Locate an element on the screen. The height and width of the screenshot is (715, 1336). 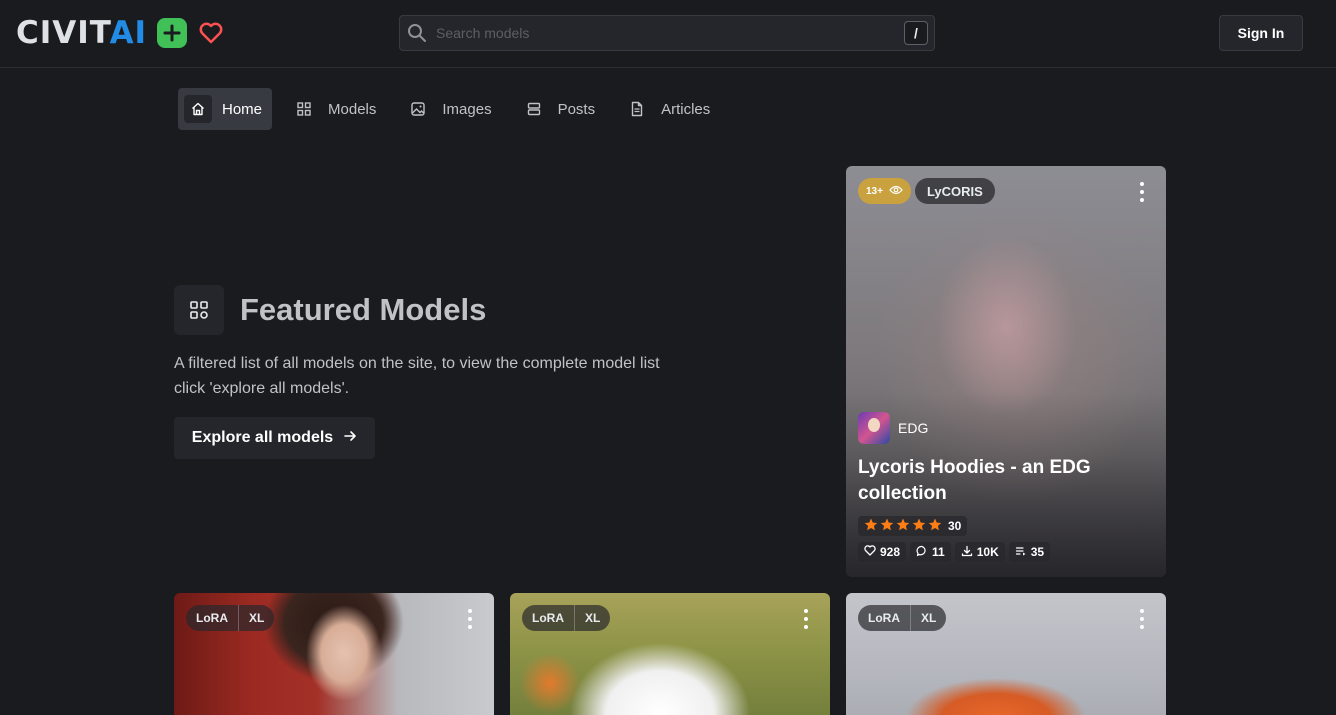
model-type-badge: LyCORIS is located at coordinates (954, 191).